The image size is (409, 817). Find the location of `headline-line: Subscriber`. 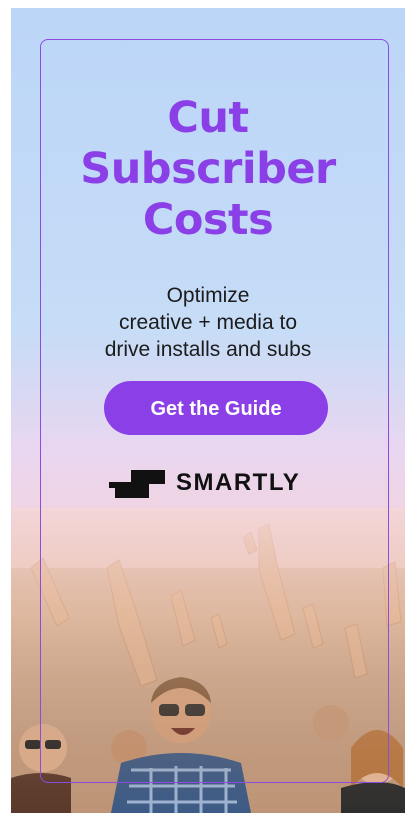

headline-line: Subscriber is located at coordinates (208, 169).